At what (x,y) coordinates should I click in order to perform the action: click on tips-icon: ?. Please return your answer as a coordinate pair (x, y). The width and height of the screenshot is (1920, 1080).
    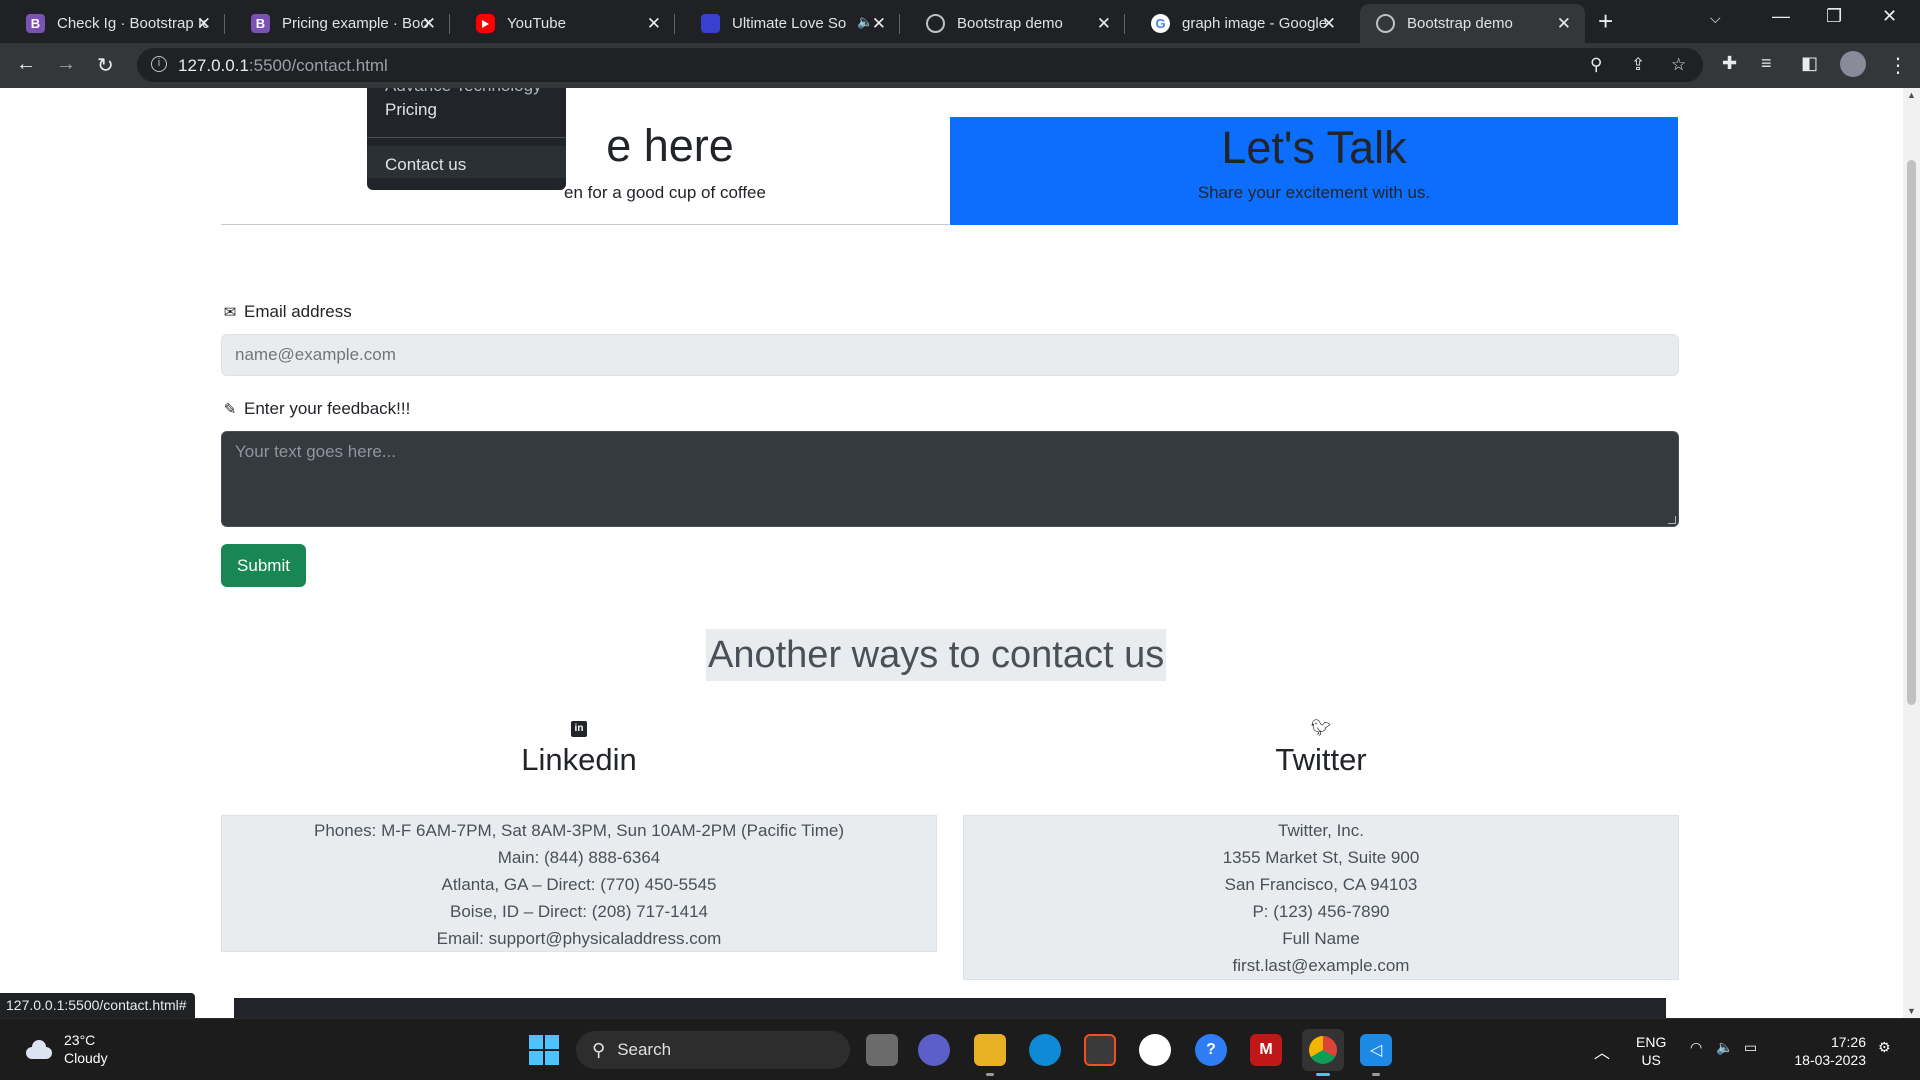
    Looking at the image, I should click on (1211, 1050).